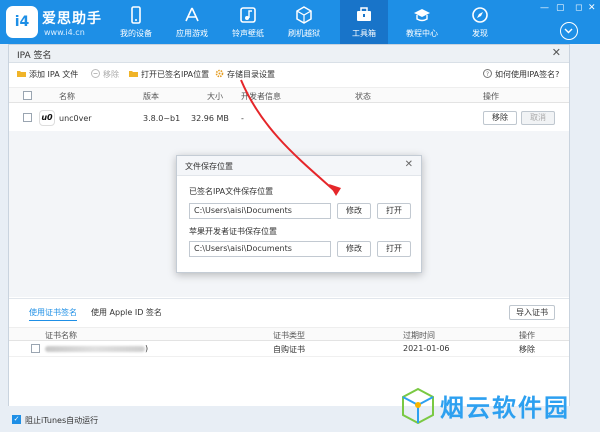 The height and width of the screenshot is (432, 600). What do you see at coordinates (289, 54) in the screenshot?
I see `window-titlebar: IPA 签名 ✕` at bounding box center [289, 54].